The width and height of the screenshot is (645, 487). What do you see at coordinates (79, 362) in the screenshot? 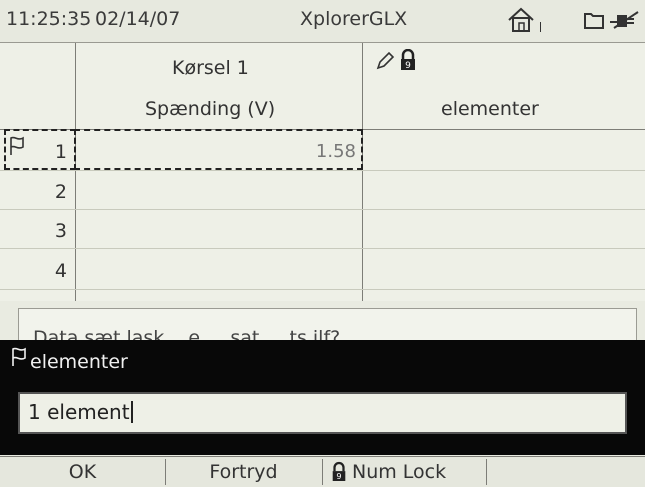
I see `dialog-title: elementer` at bounding box center [79, 362].